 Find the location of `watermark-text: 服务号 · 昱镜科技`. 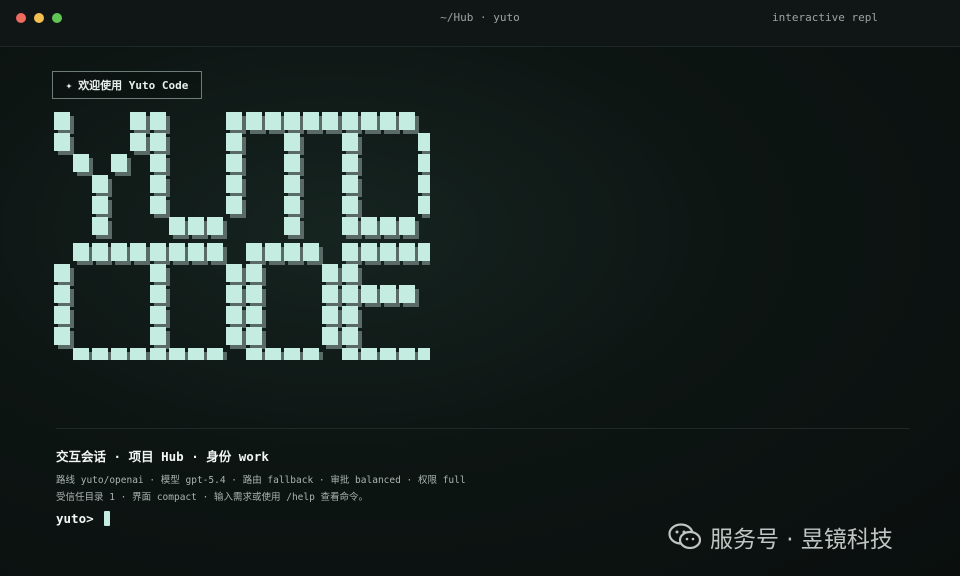

watermark-text: 服务号 · 昱镜科技 is located at coordinates (801, 540).